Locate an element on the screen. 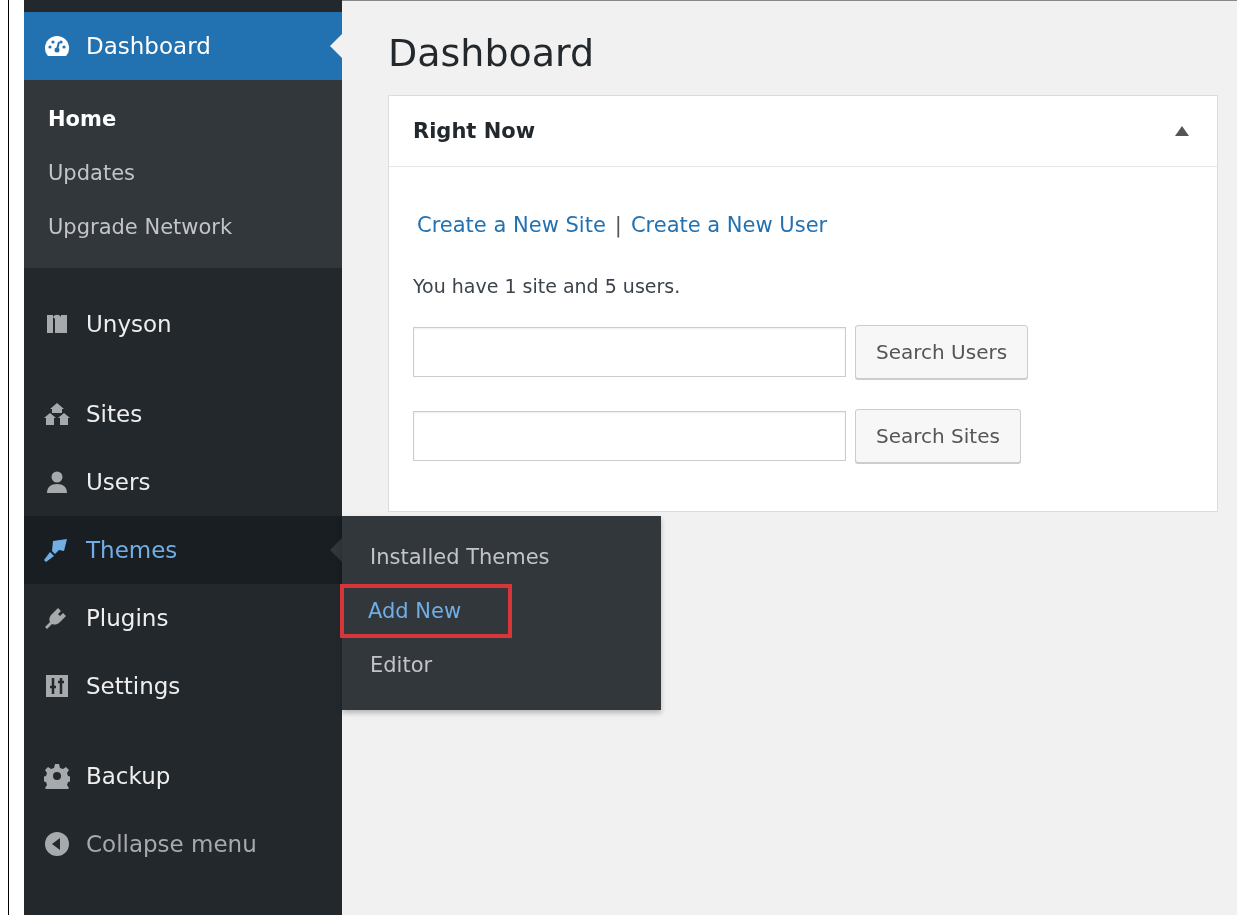 The height and width of the screenshot is (915, 1250). menu-item: Plugins is located at coordinates (183, 618).